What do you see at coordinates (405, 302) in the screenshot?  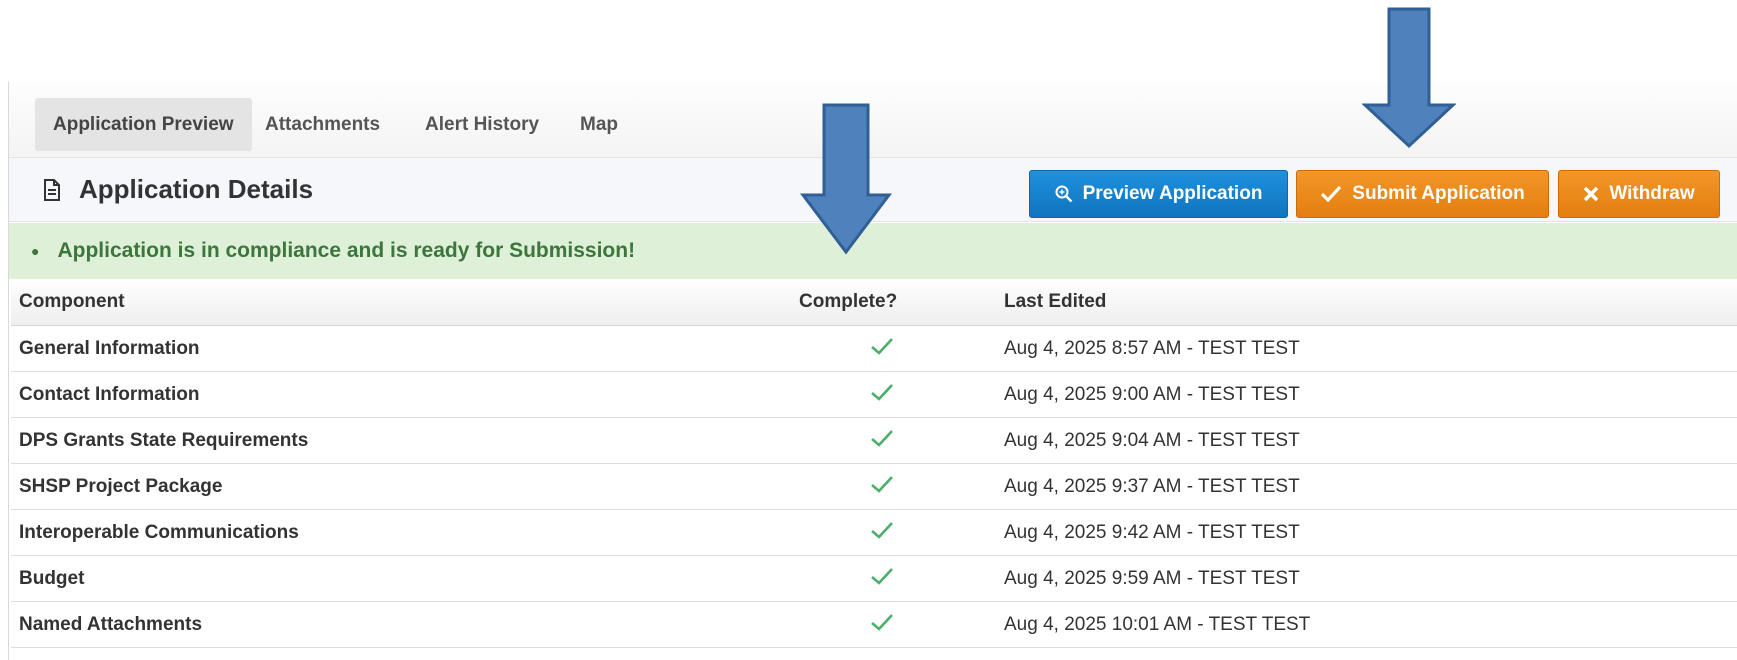 I see `column-header-component: Component` at bounding box center [405, 302].